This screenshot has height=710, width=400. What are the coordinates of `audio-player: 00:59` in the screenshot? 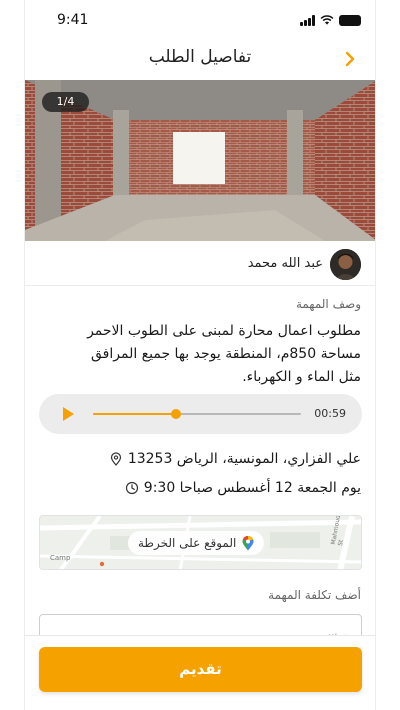 It's located at (200, 414).